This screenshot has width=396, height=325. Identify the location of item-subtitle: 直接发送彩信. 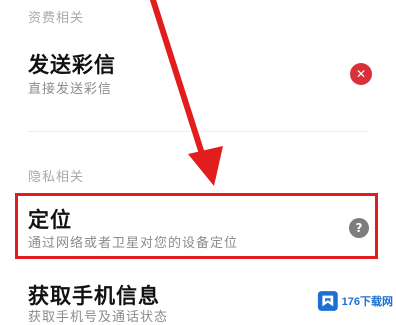
(70, 89).